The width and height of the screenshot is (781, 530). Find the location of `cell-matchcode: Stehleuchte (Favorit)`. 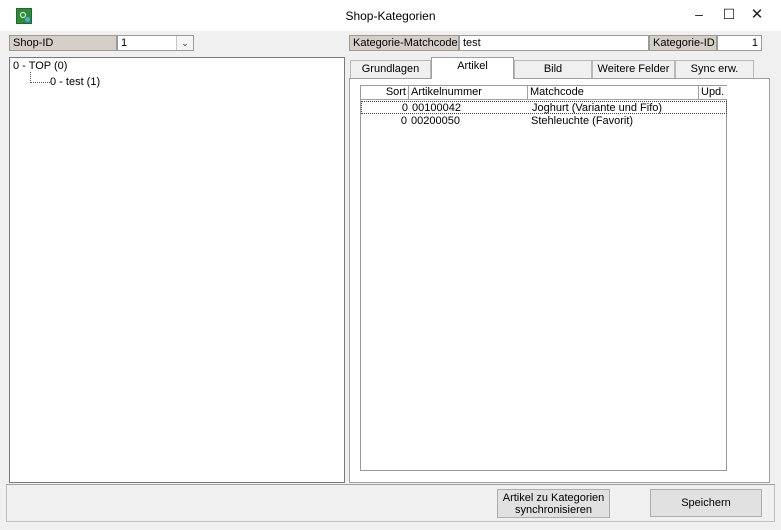

cell-matchcode: Stehleuchte (Favorit) is located at coordinates (582, 121).